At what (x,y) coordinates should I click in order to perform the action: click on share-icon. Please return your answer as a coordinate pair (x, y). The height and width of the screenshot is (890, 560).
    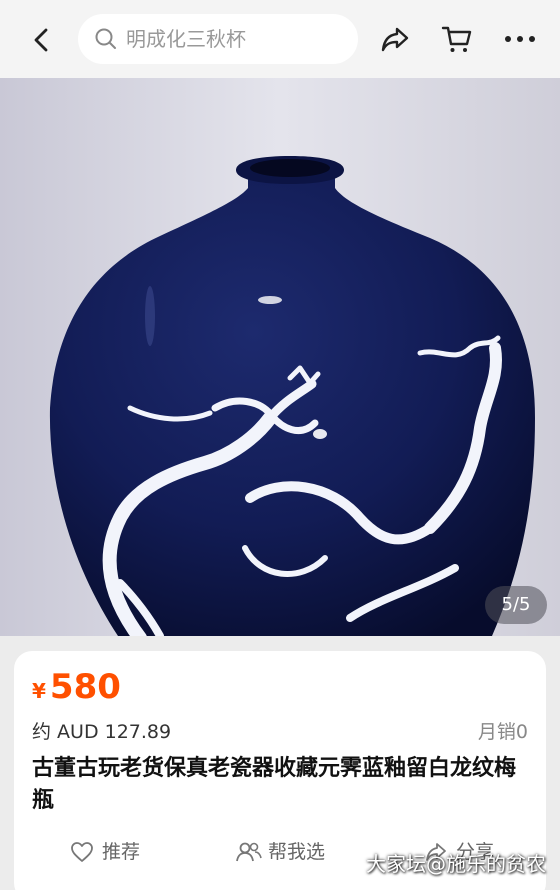
    Looking at the image, I should click on (395, 39).